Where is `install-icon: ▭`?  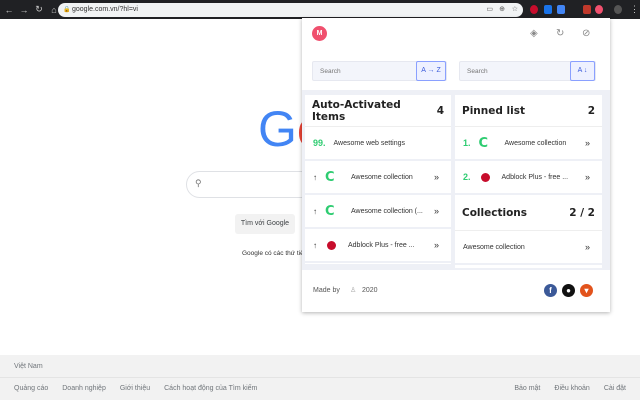
install-icon: ▭ is located at coordinates (489, 10).